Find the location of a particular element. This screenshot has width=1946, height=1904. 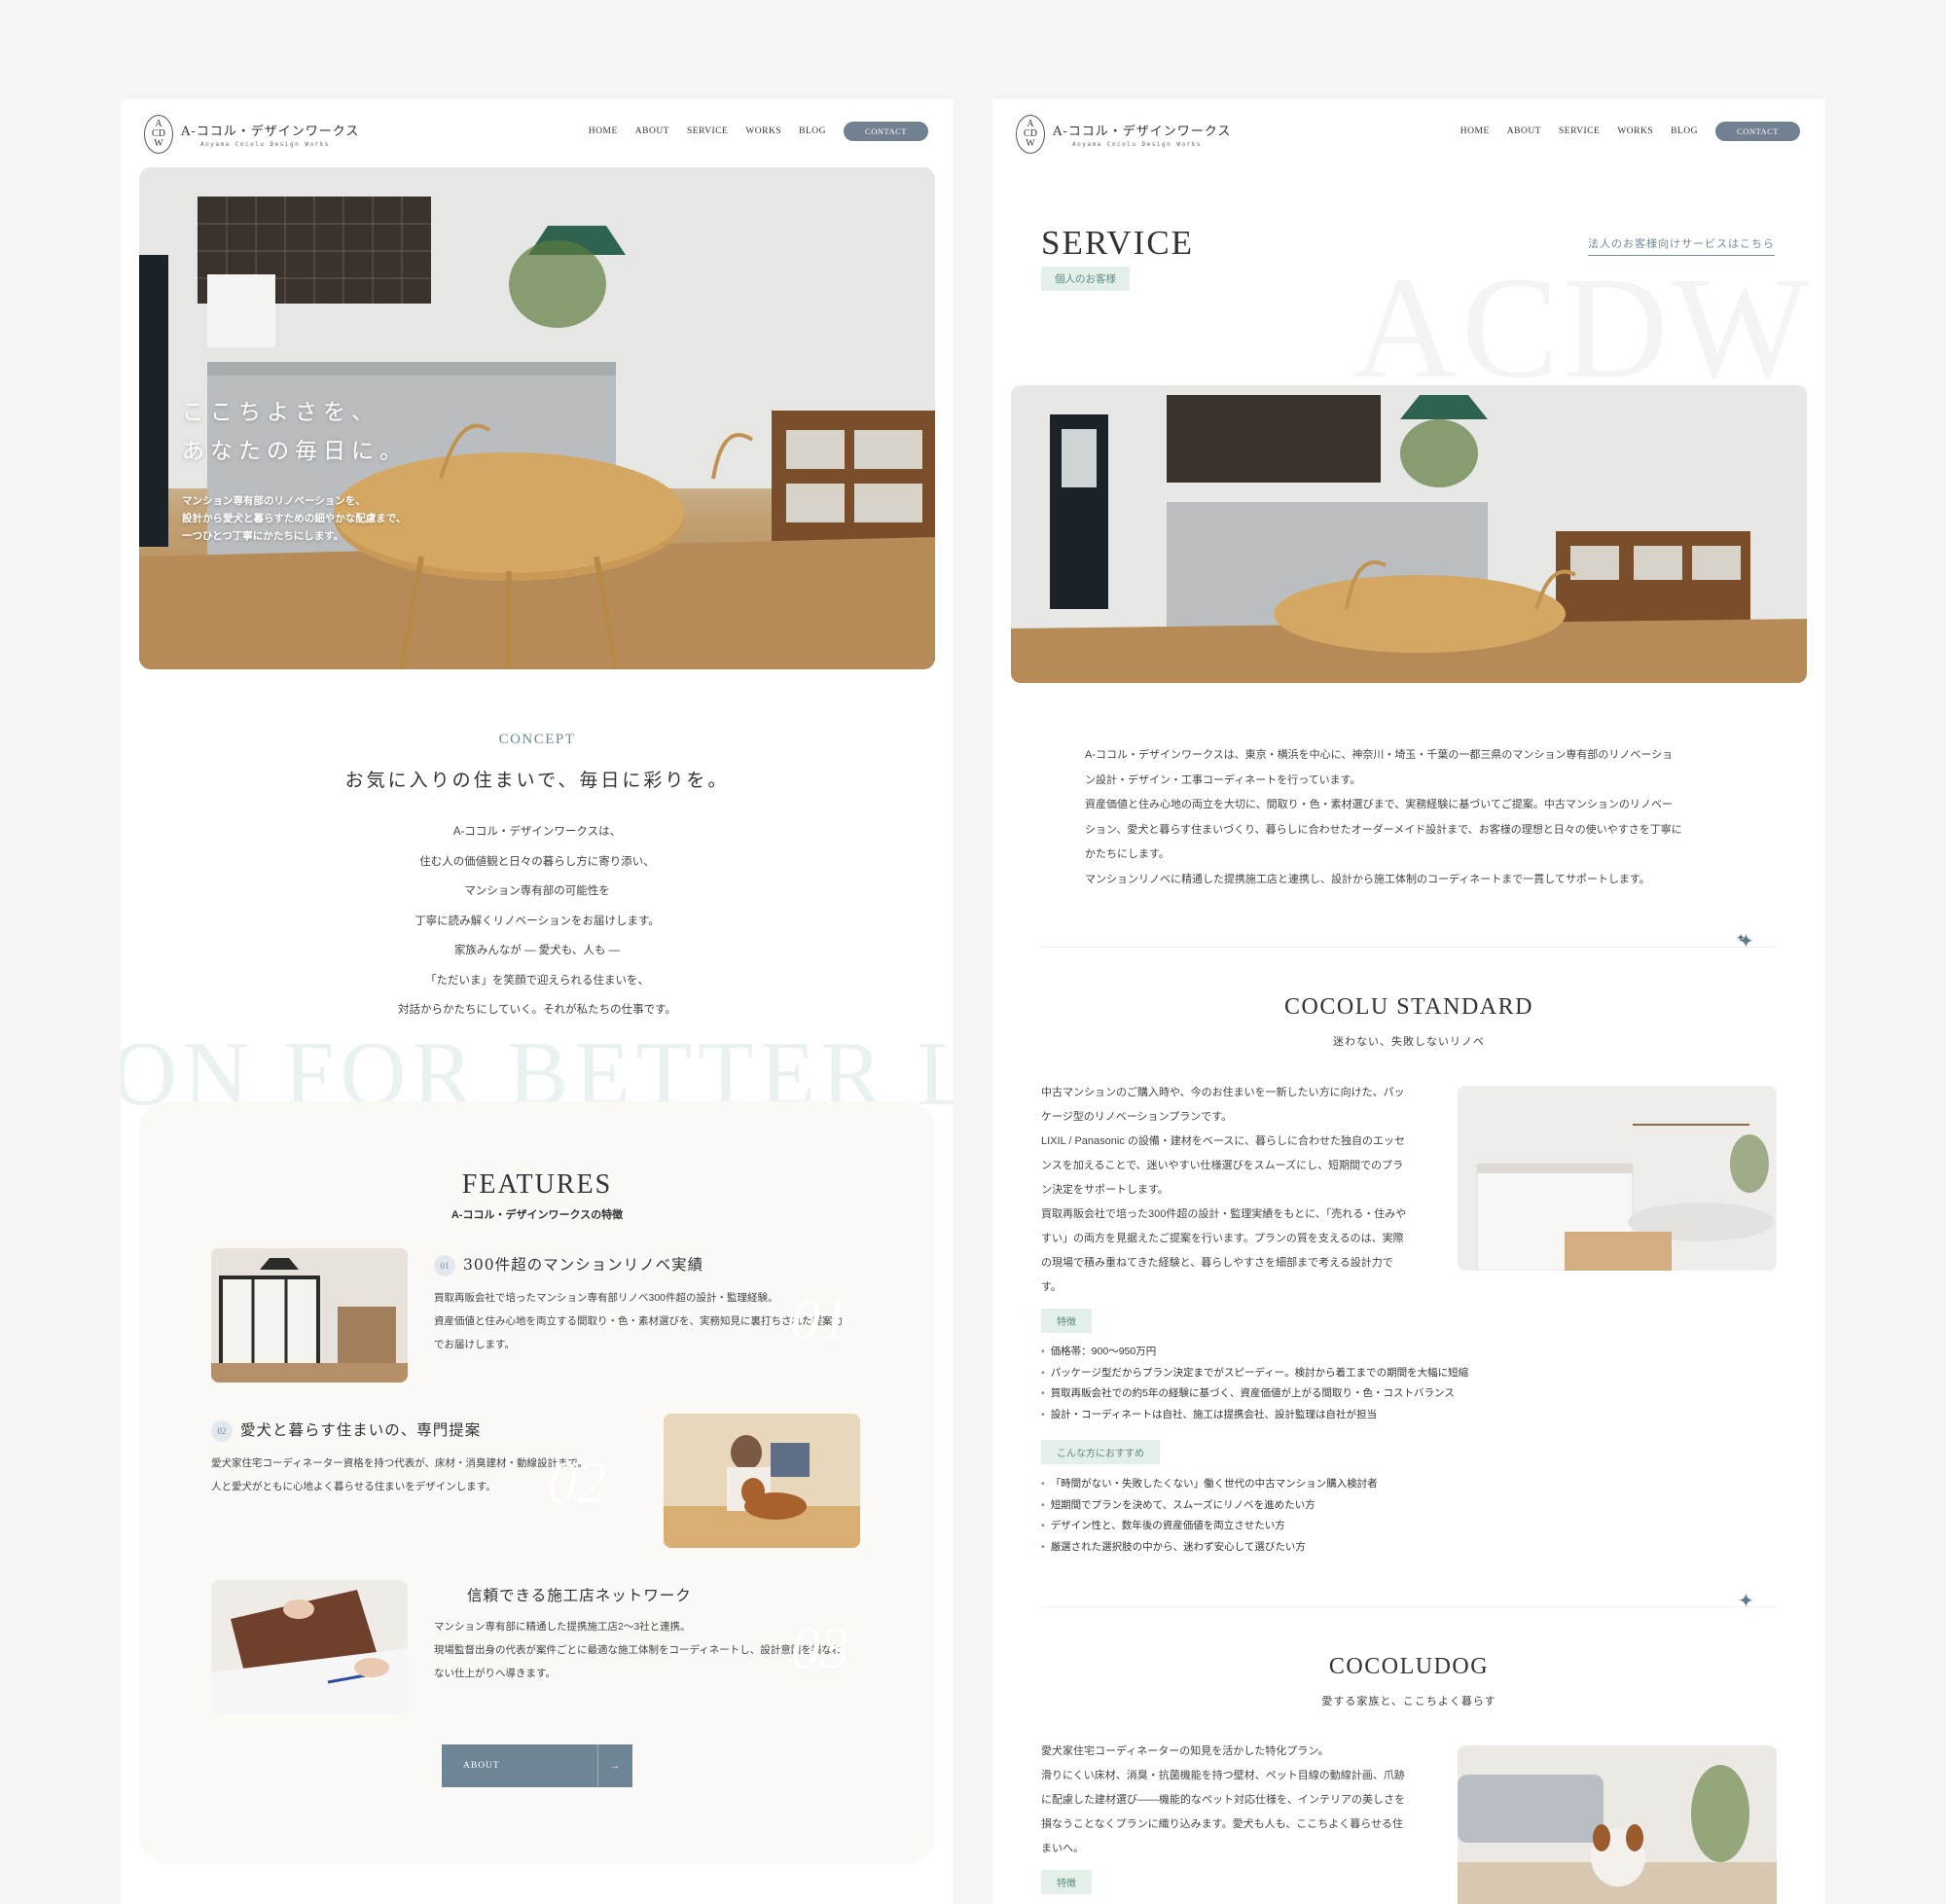

feature-2-title: 愛犬と暮らす住まいの、専門提案 is located at coordinates (361, 1430).